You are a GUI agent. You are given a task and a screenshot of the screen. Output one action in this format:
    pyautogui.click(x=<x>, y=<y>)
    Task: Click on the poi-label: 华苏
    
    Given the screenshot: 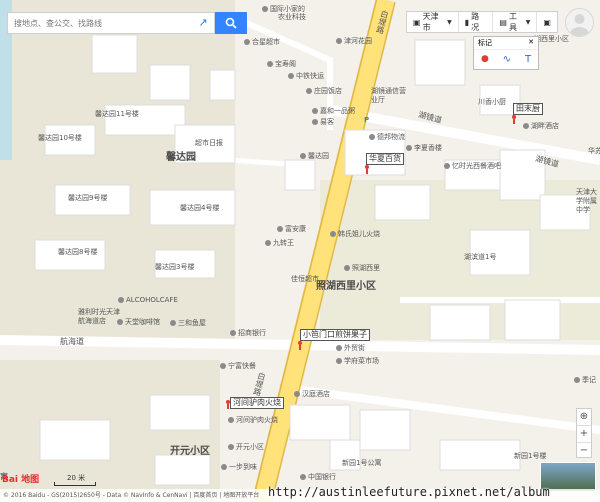 What is the action you would take?
    pyautogui.click(x=594, y=151)
    